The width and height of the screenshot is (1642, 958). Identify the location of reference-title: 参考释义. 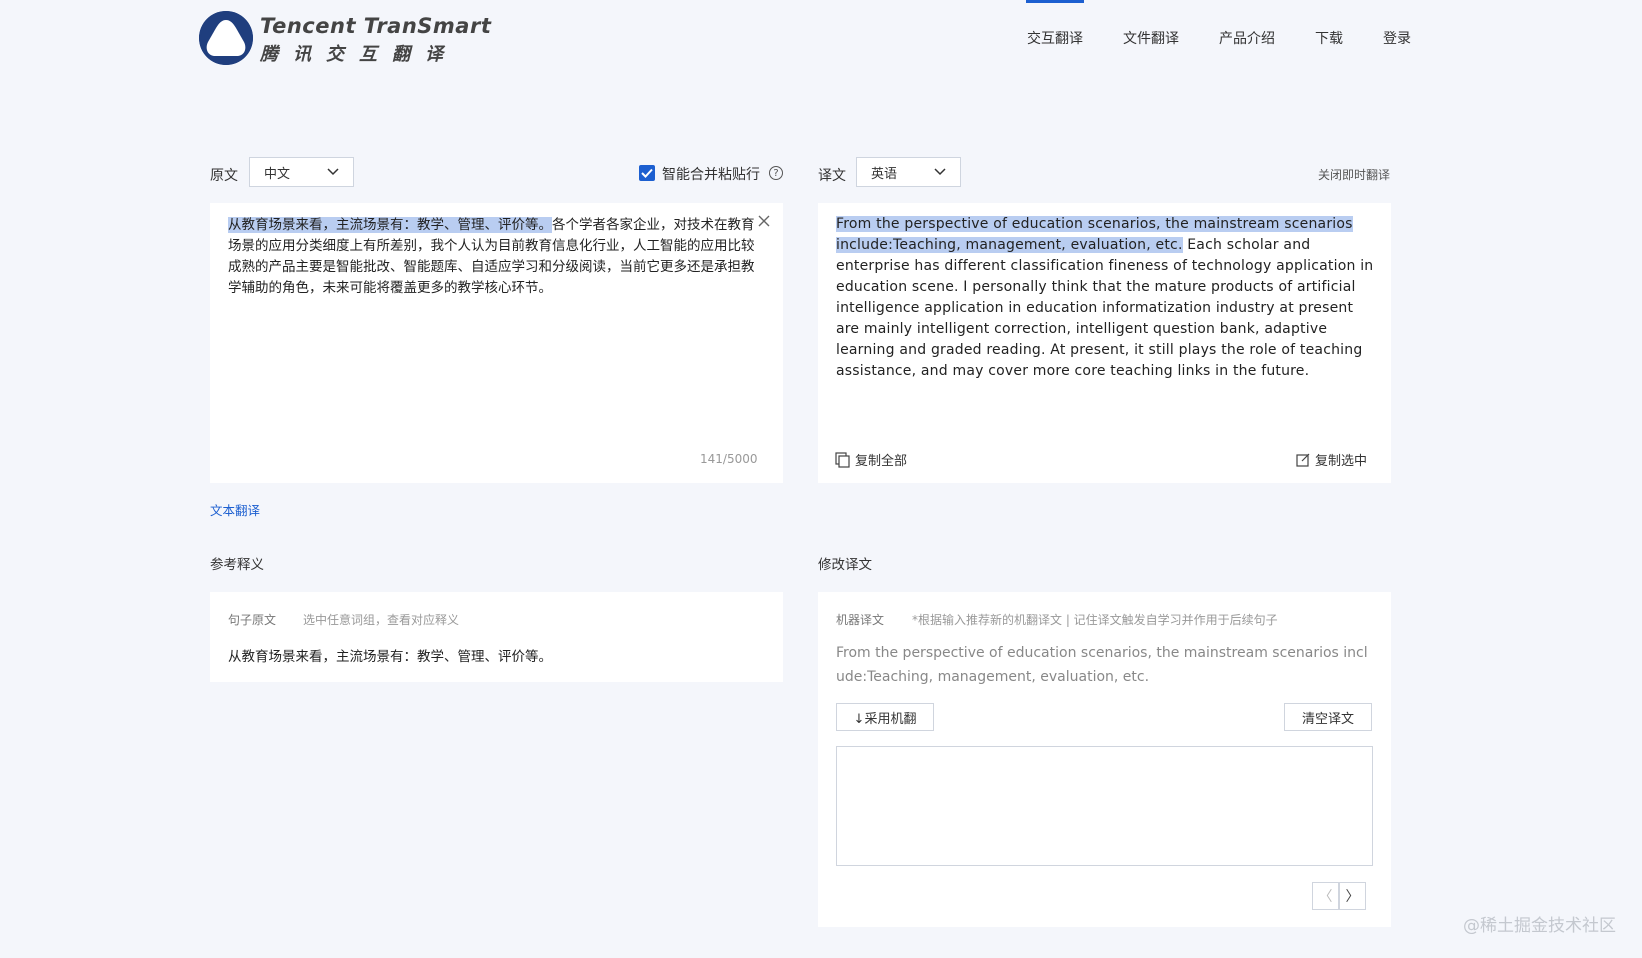
(237, 565).